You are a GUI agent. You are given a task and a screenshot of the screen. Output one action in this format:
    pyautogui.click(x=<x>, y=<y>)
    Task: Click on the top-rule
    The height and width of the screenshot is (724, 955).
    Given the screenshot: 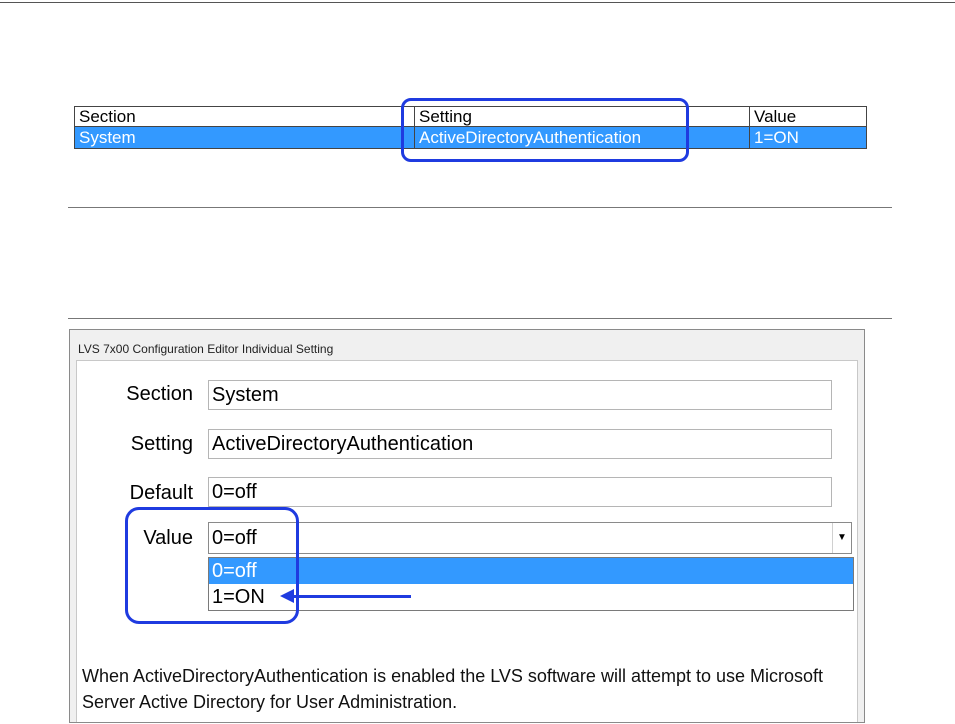 What is the action you would take?
    pyautogui.click(x=477, y=2)
    